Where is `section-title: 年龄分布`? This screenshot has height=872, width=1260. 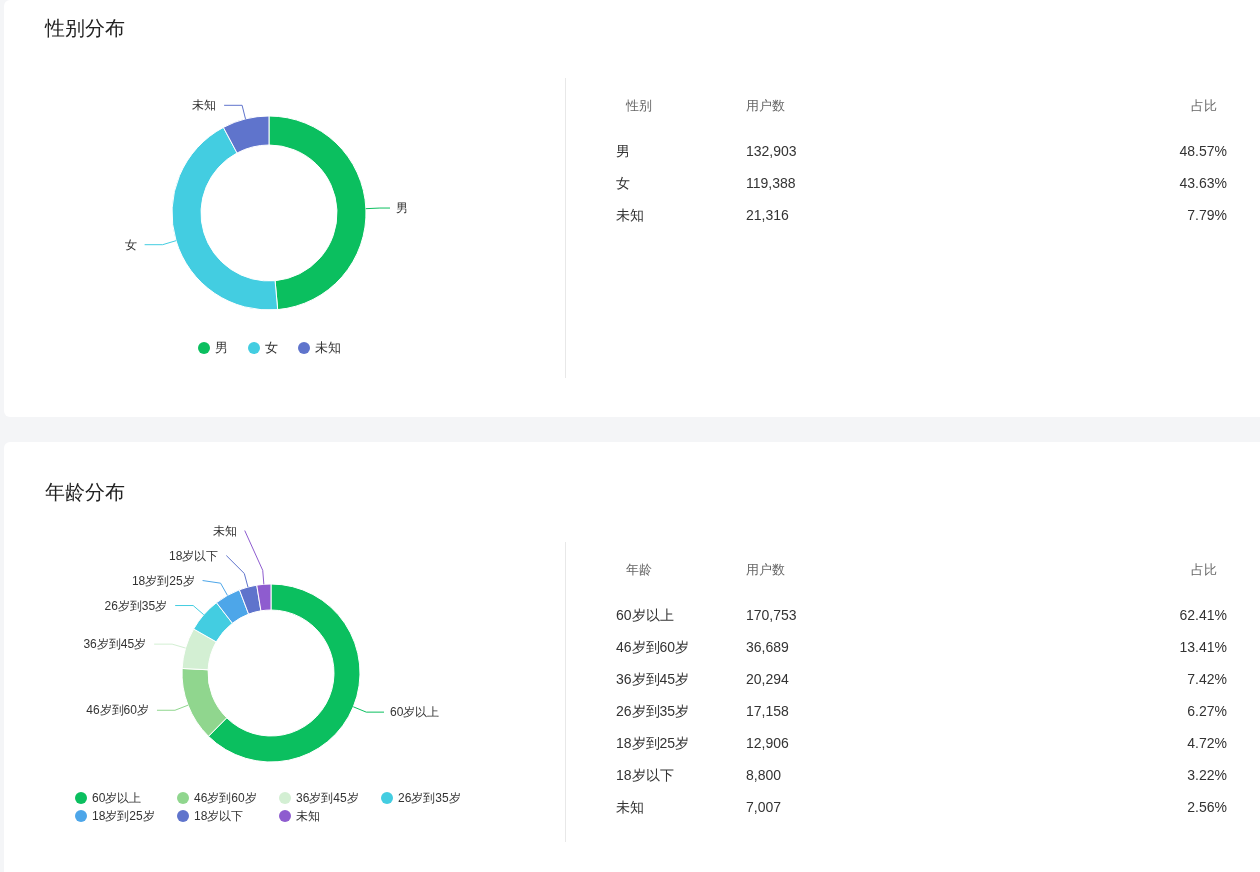
section-title: 年龄分布 is located at coordinates (85, 492).